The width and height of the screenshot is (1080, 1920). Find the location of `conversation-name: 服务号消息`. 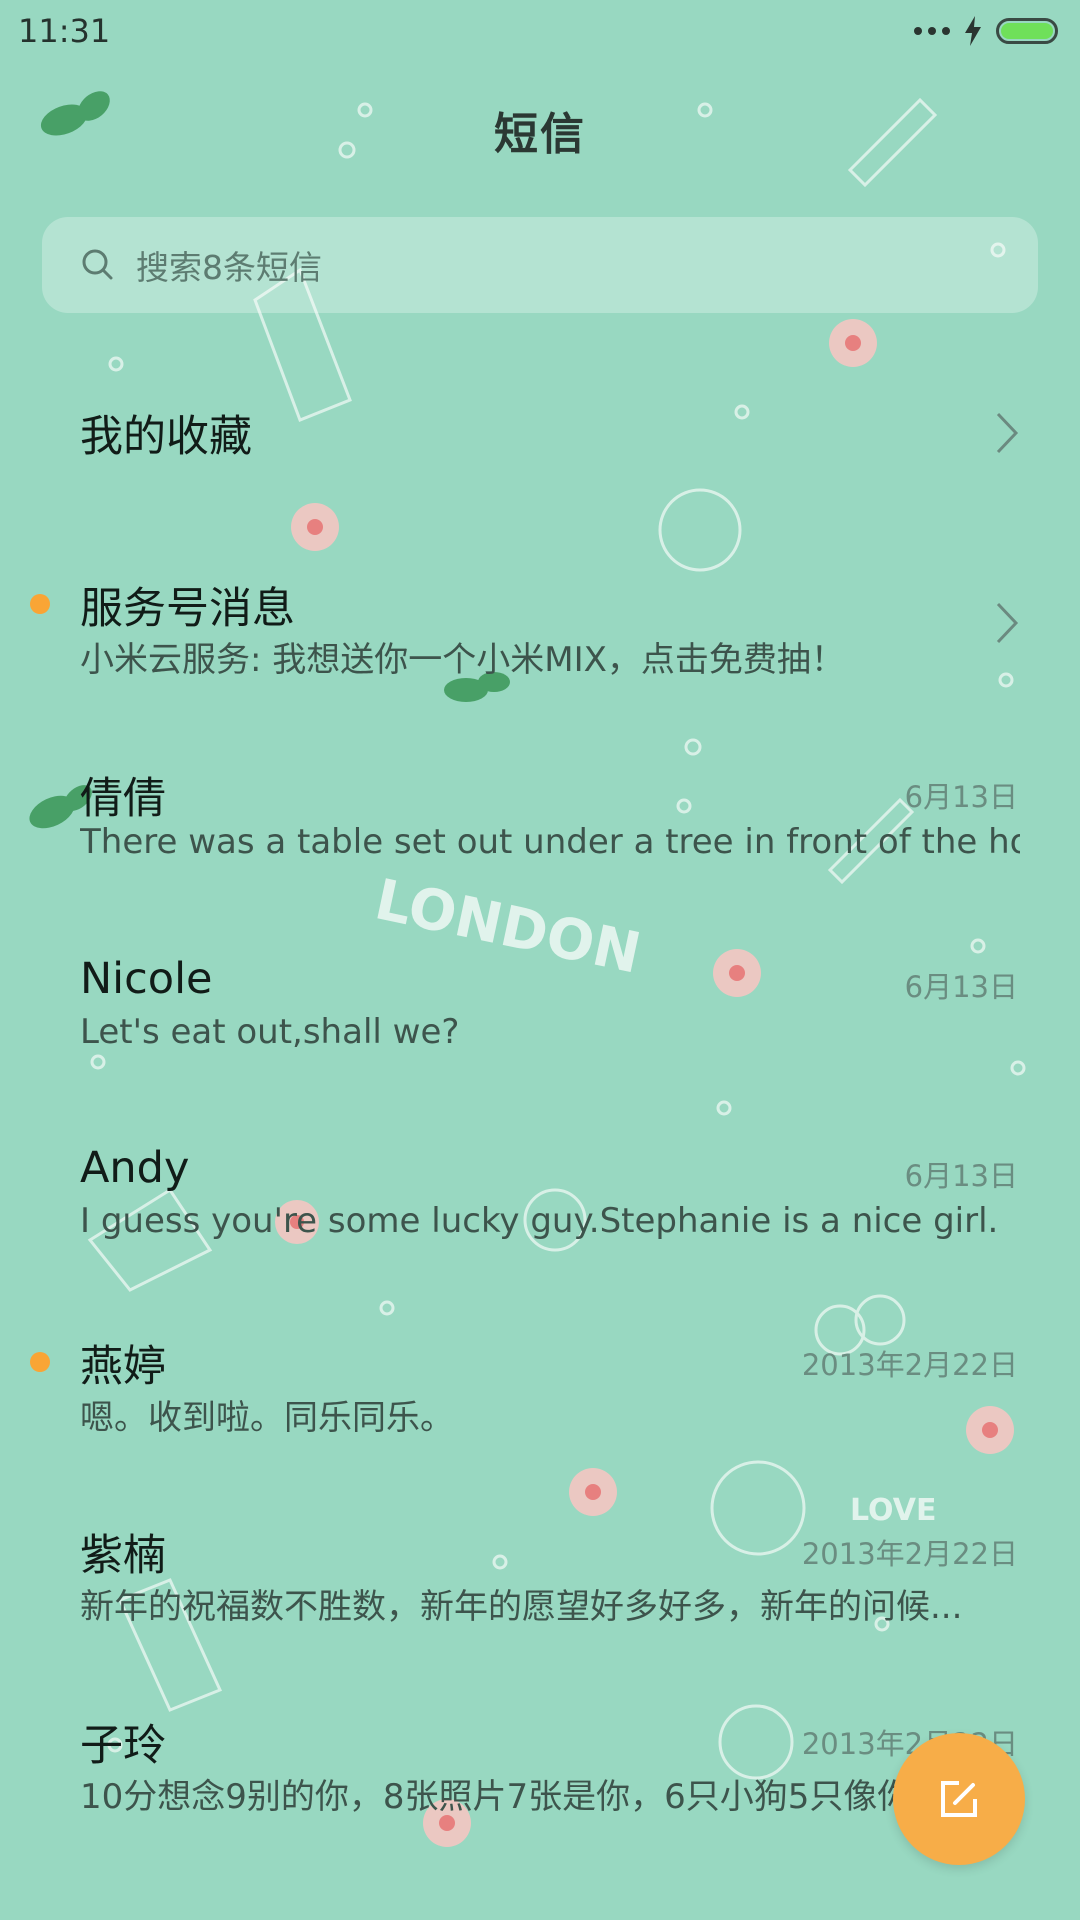

conversation-name: 服务号消息 is located at coordinates (187, 609).